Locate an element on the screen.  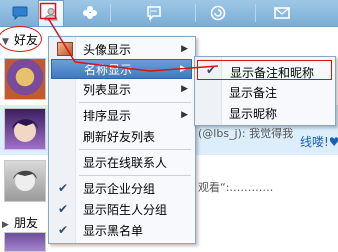
annotation-lines is located at coordinates (129, 37).